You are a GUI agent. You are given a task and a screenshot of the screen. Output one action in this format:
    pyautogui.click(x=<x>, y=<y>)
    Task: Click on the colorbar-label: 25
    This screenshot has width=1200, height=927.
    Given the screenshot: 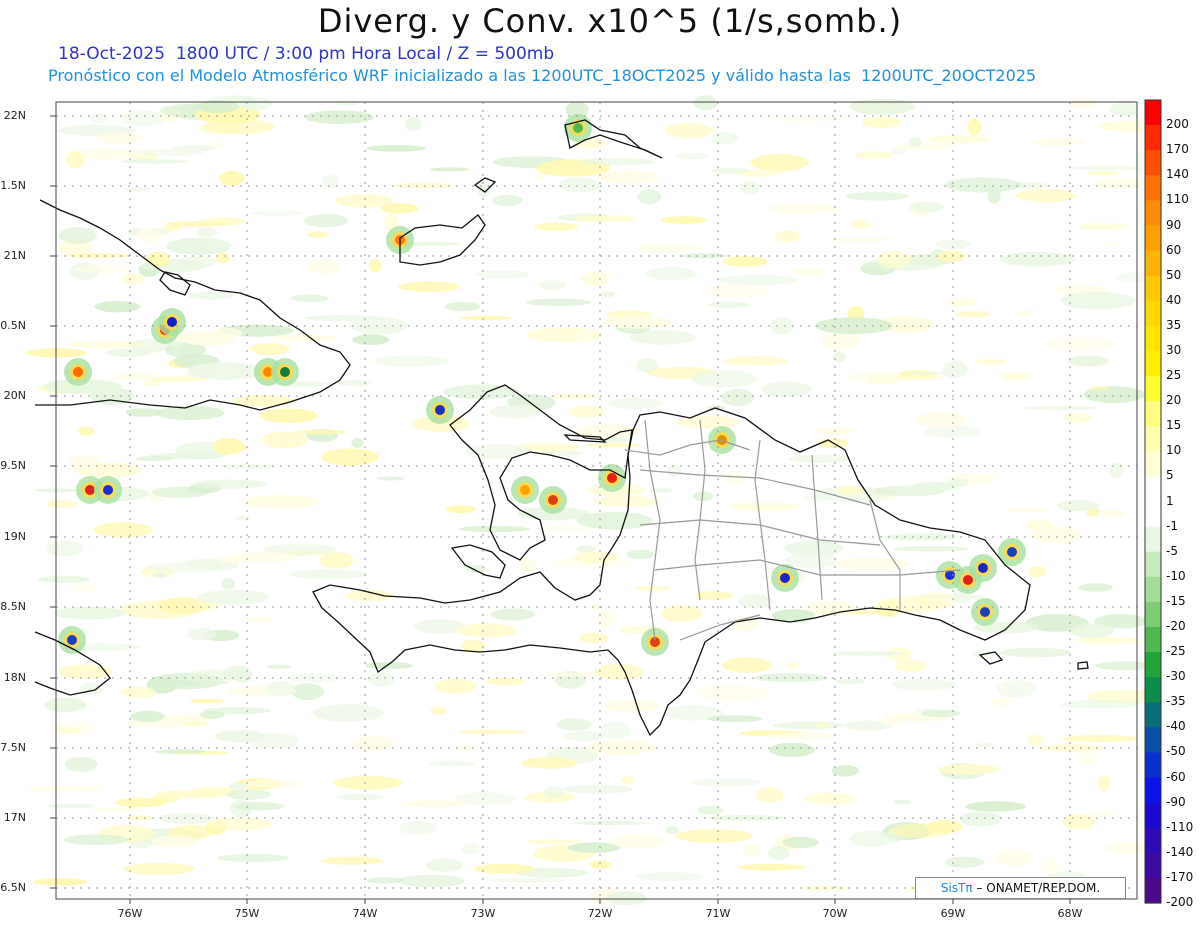 What is the action you would take?
    pyautogui.click(x=1174, y=375)
    